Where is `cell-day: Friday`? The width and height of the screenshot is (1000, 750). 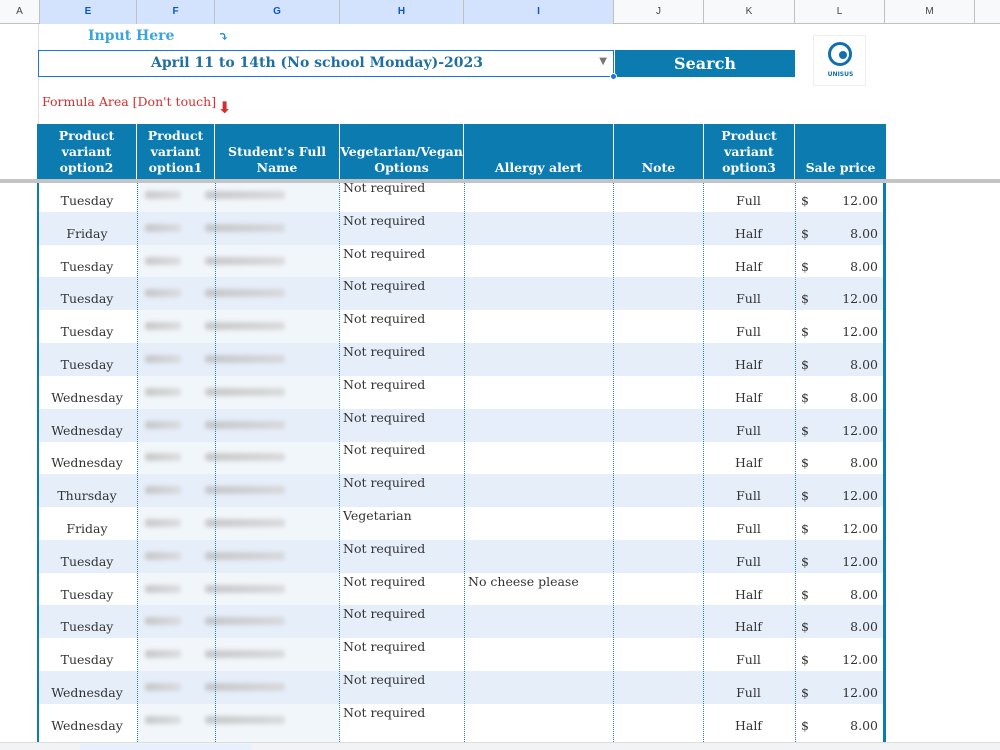 cell-day: Friday is located at coordinates (87, 228).